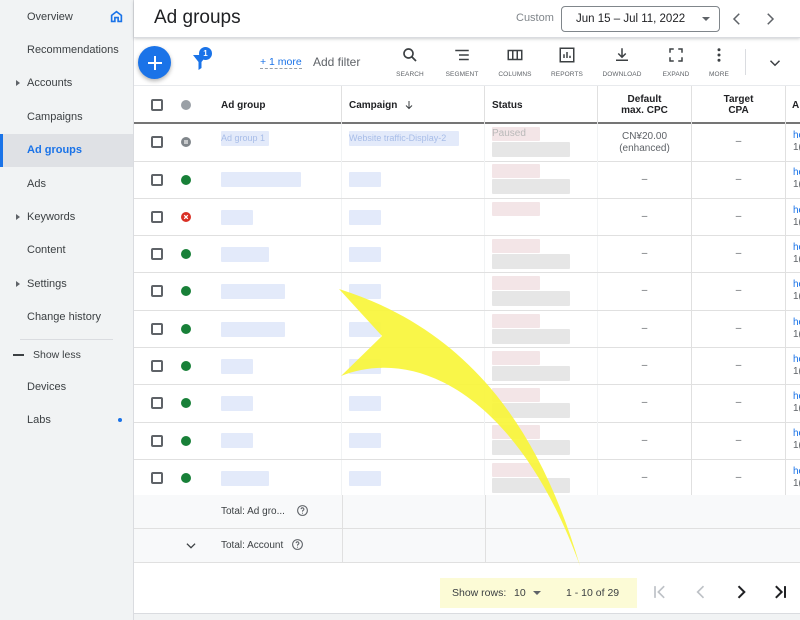 The width and height of the screenshot is (800, 620). Describe the element at coordinates (515, 62) in the screenshot. I see `columns-button: COLUMNS` at that location.